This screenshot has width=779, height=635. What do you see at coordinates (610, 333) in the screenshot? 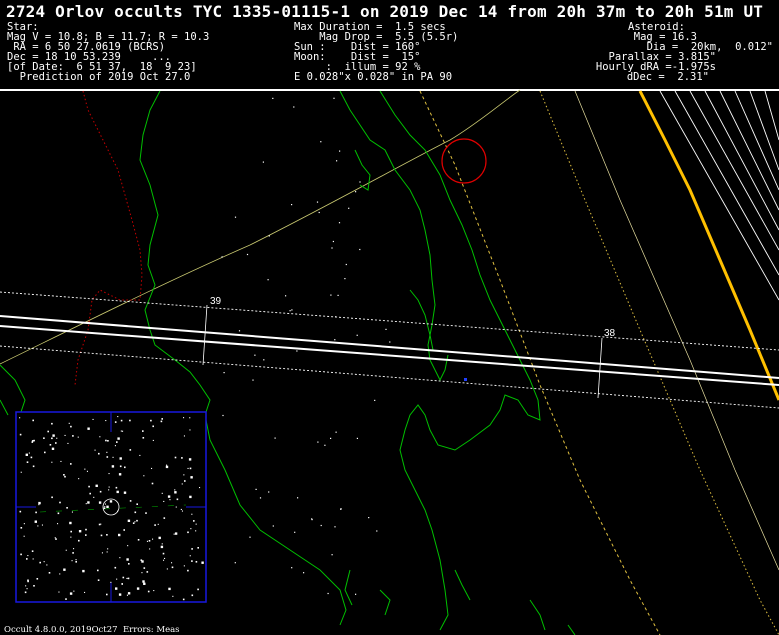
I see `time-label-38: 38` at bounding box center [610, 333].